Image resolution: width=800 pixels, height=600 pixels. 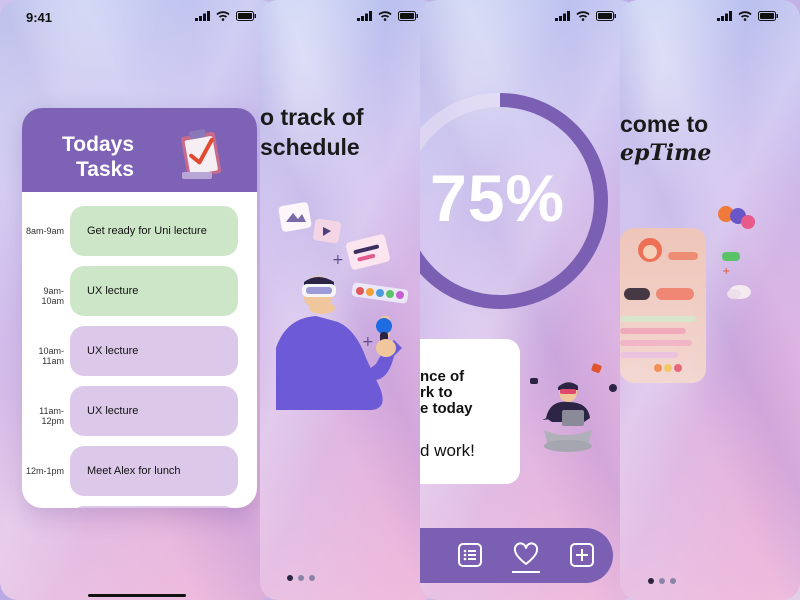 What do you see at coordinates (44, 231) in the screenshot?
I see `task-time: 8am-9am` at bounding box center [44, 231].